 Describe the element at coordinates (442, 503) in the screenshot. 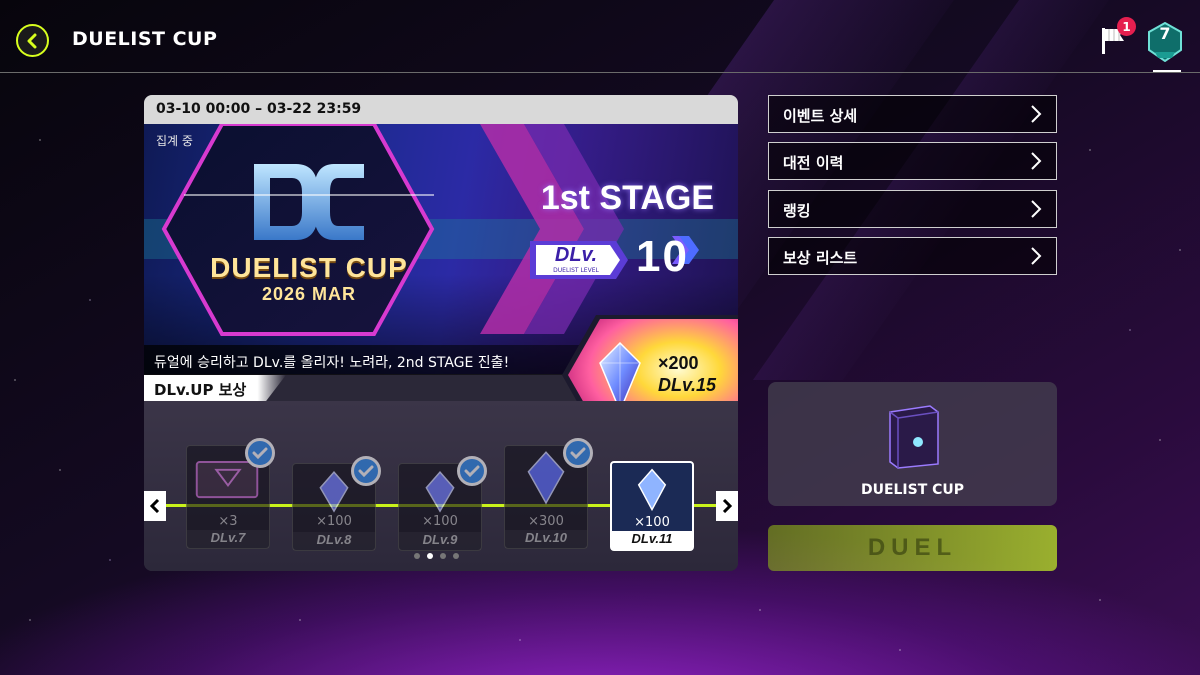

I see `reward-tile: ×100 DLv.9` at that location.